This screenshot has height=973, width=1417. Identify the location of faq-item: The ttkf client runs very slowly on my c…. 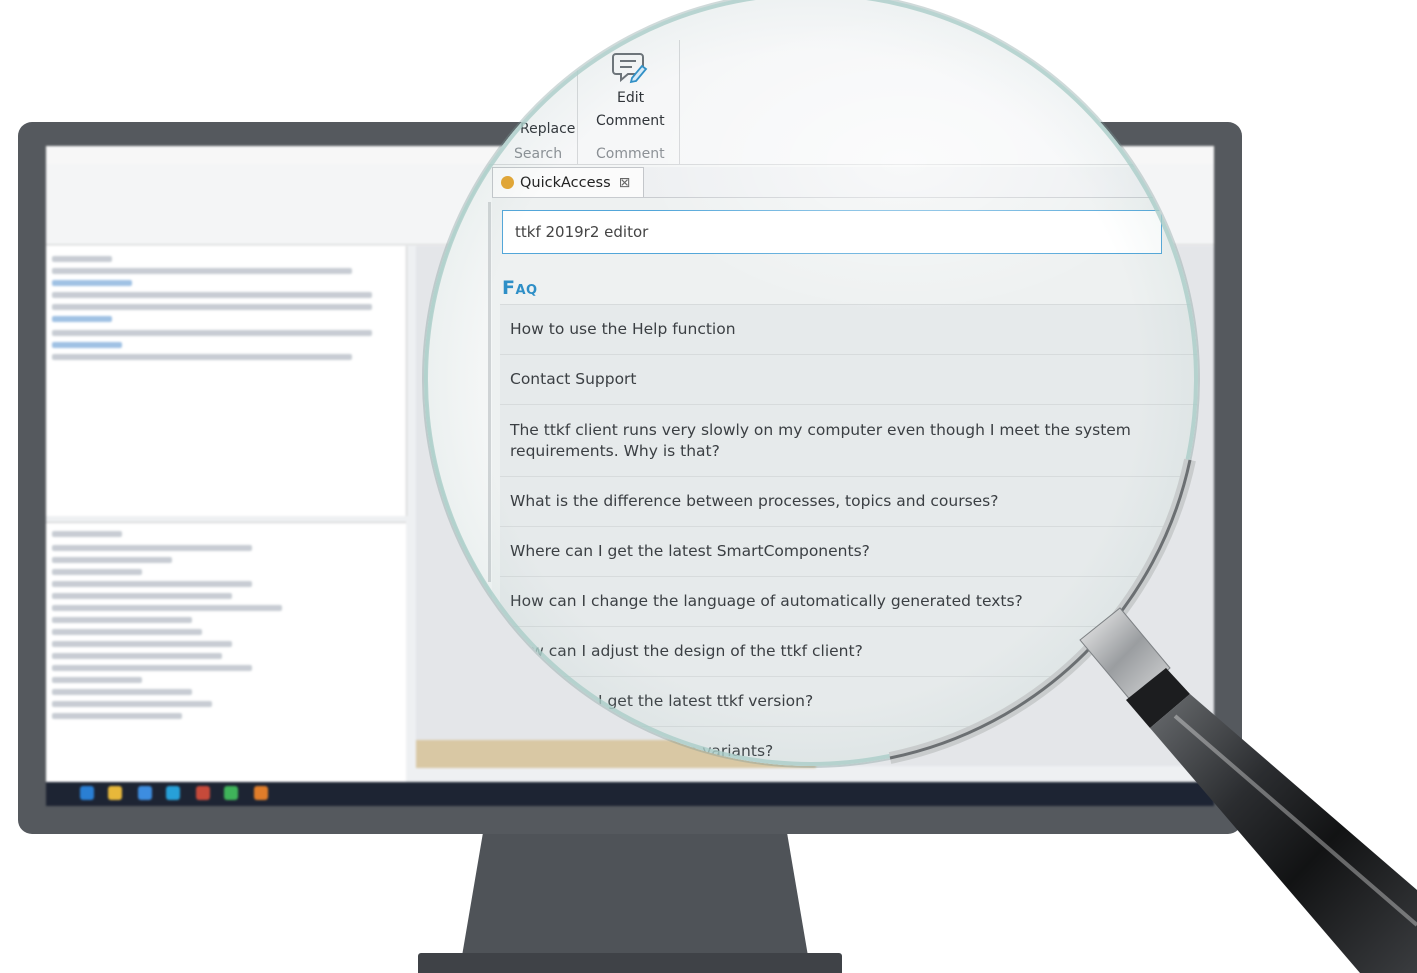
(849, 440).